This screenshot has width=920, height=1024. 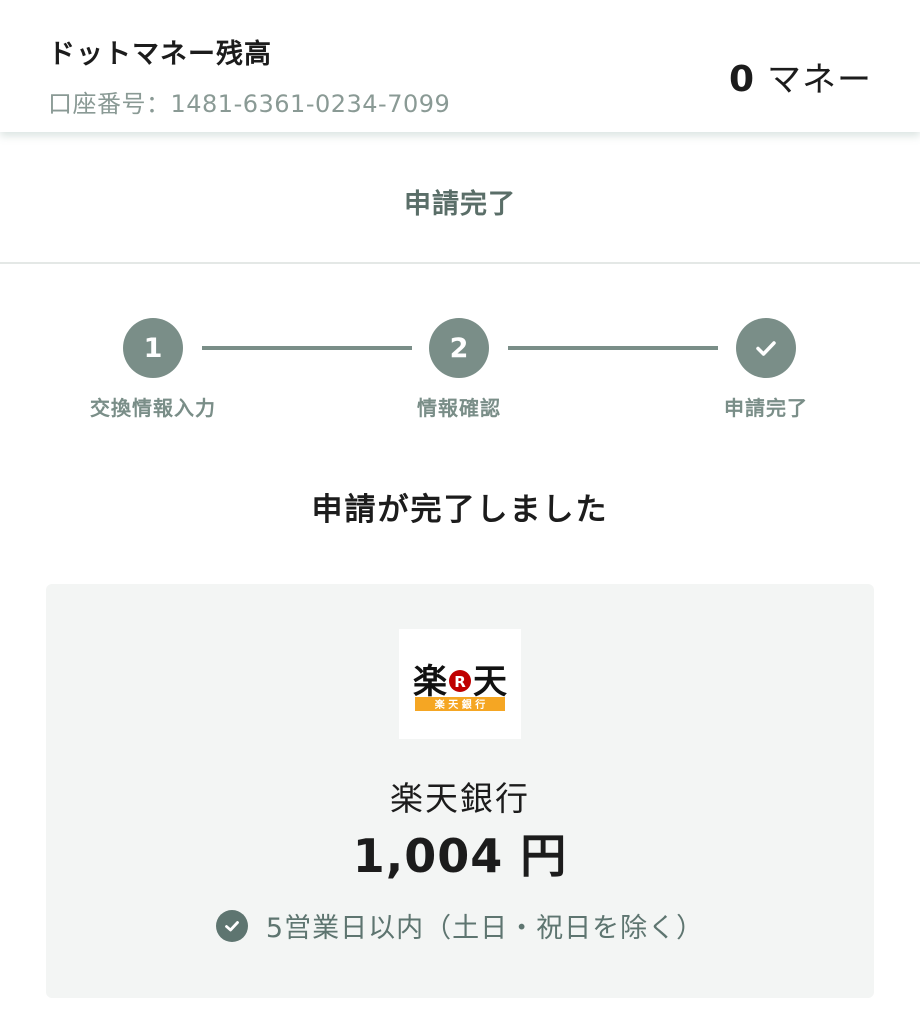 I want to click on step-2-number: 2, so click(x=459, y=348).